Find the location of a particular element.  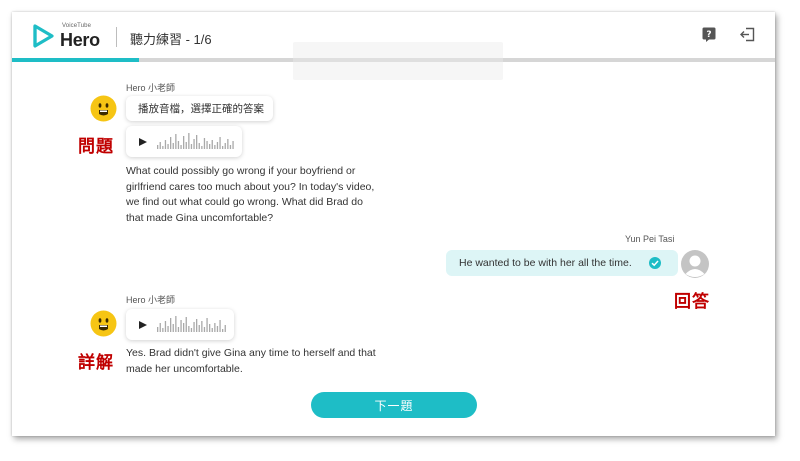

voicetube-hero-logo: VoiceTube Hero is located at coordinates (75, 36).